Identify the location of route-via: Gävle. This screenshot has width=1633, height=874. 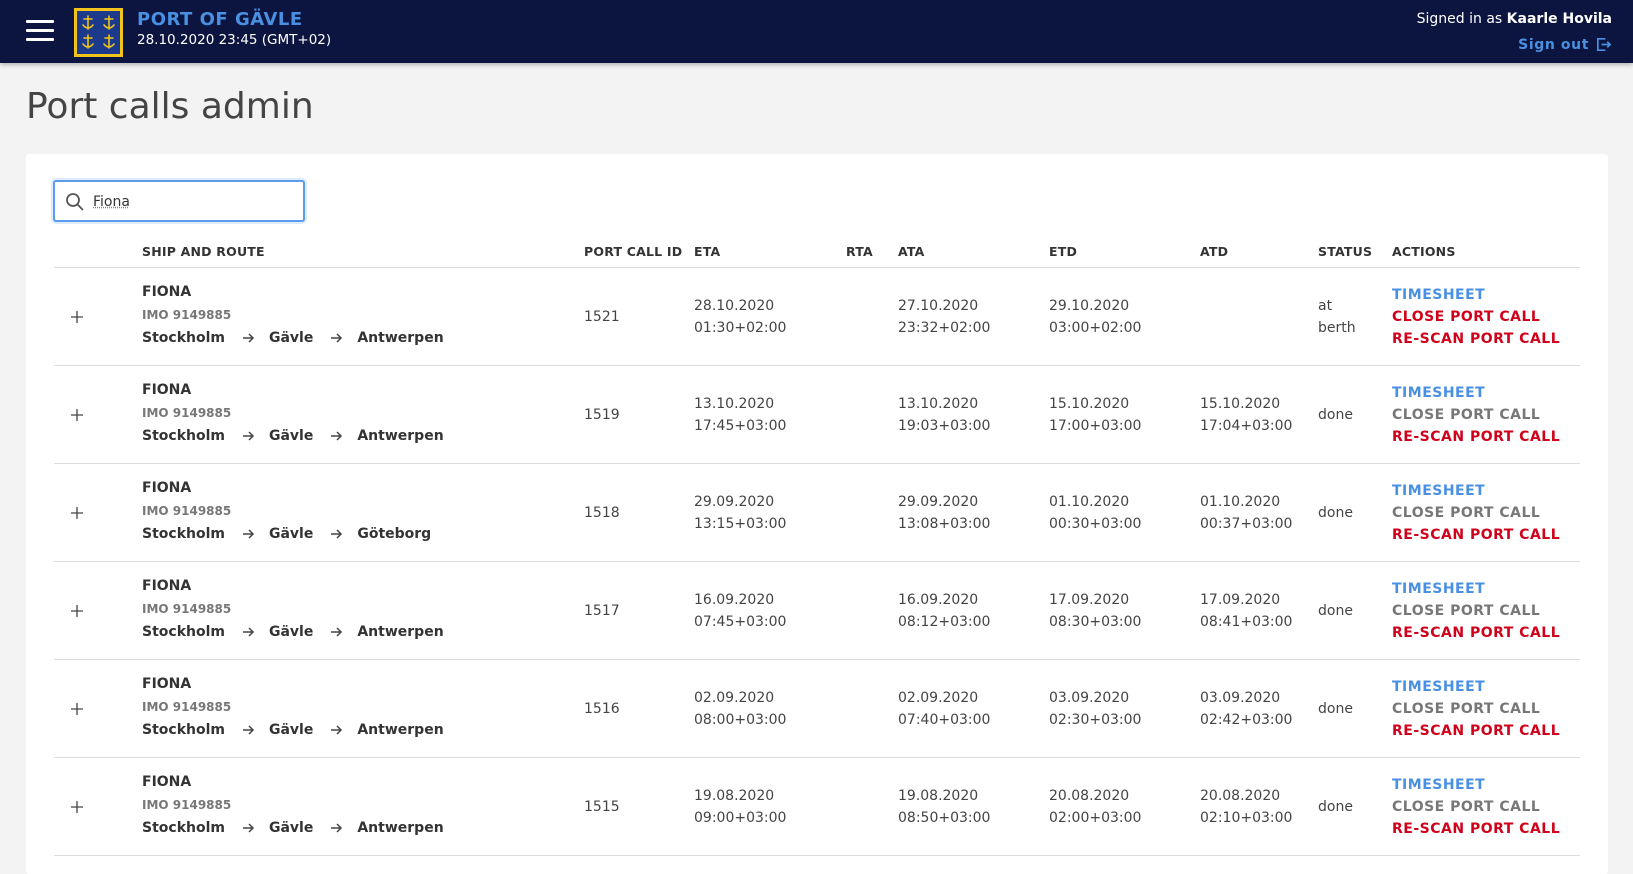
(291, 338).